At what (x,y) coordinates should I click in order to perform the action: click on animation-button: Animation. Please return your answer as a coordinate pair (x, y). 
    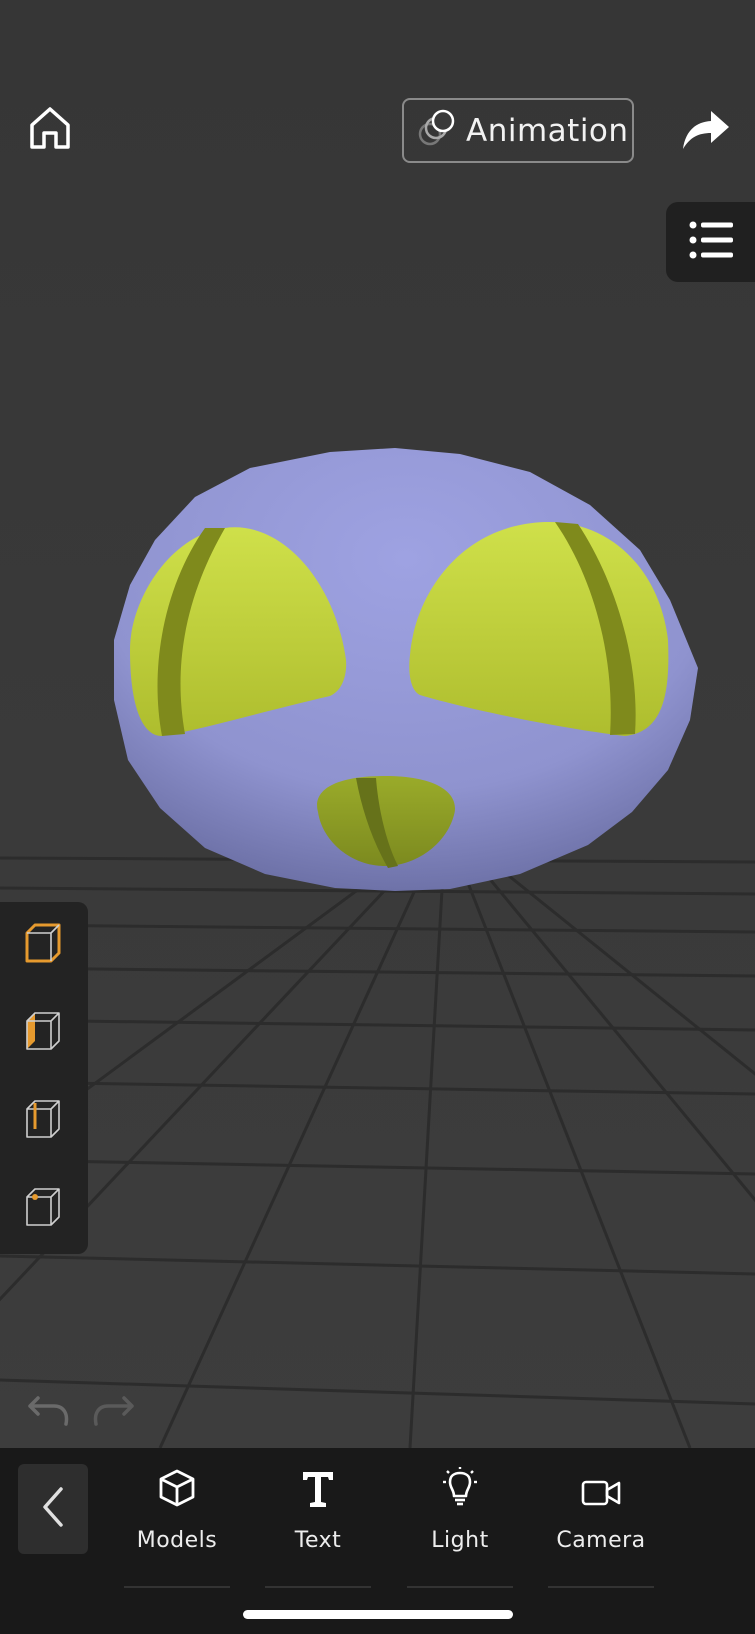
    Looking at the image, I should click on (518, 130).